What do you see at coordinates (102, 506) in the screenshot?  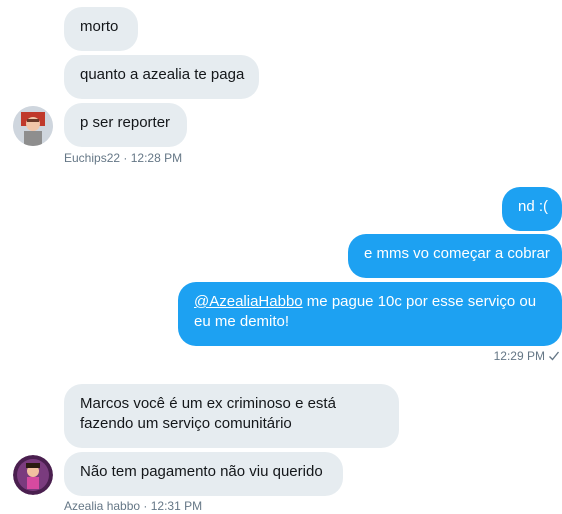 I see `sender-name: Azealia habbo` at bounding box center [102, 506].